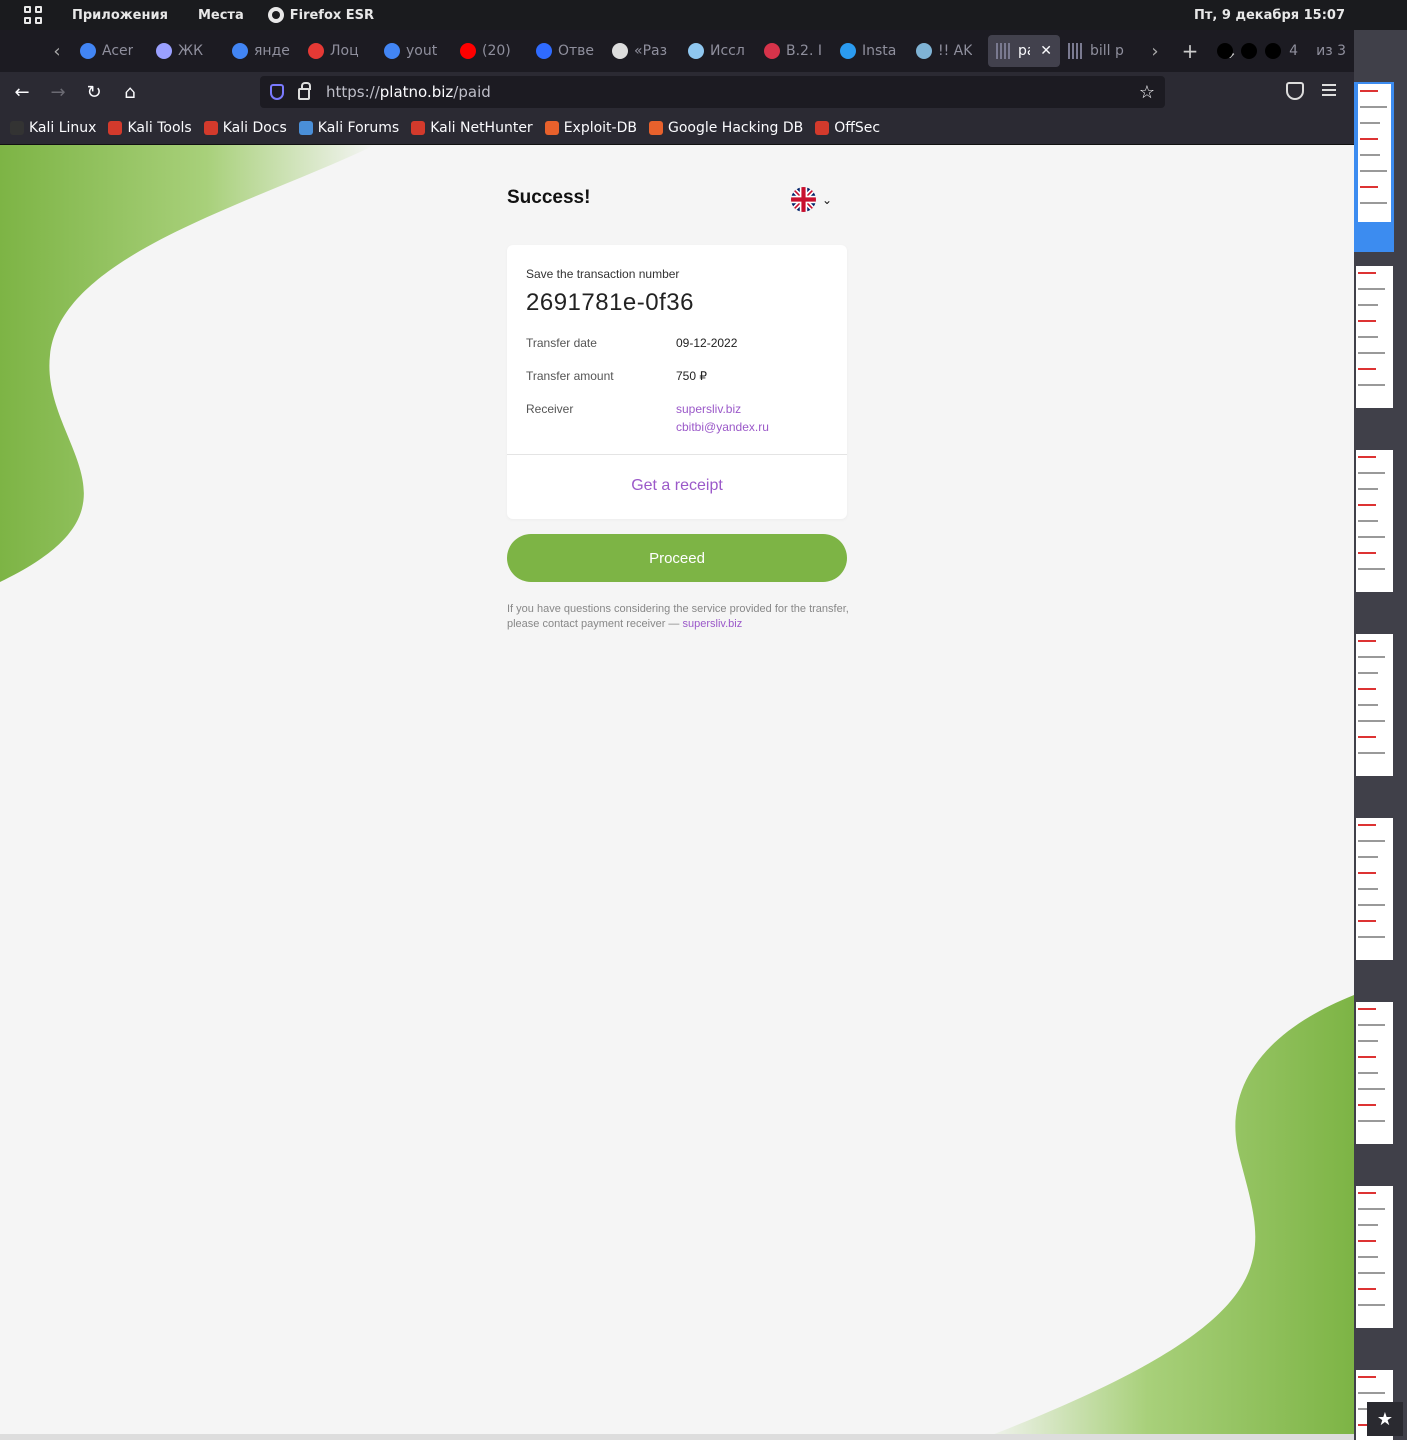 This screenshot has height=1440, width=1407. I want to click on bookmark-star-icon: ☆, so click(1147, 92).